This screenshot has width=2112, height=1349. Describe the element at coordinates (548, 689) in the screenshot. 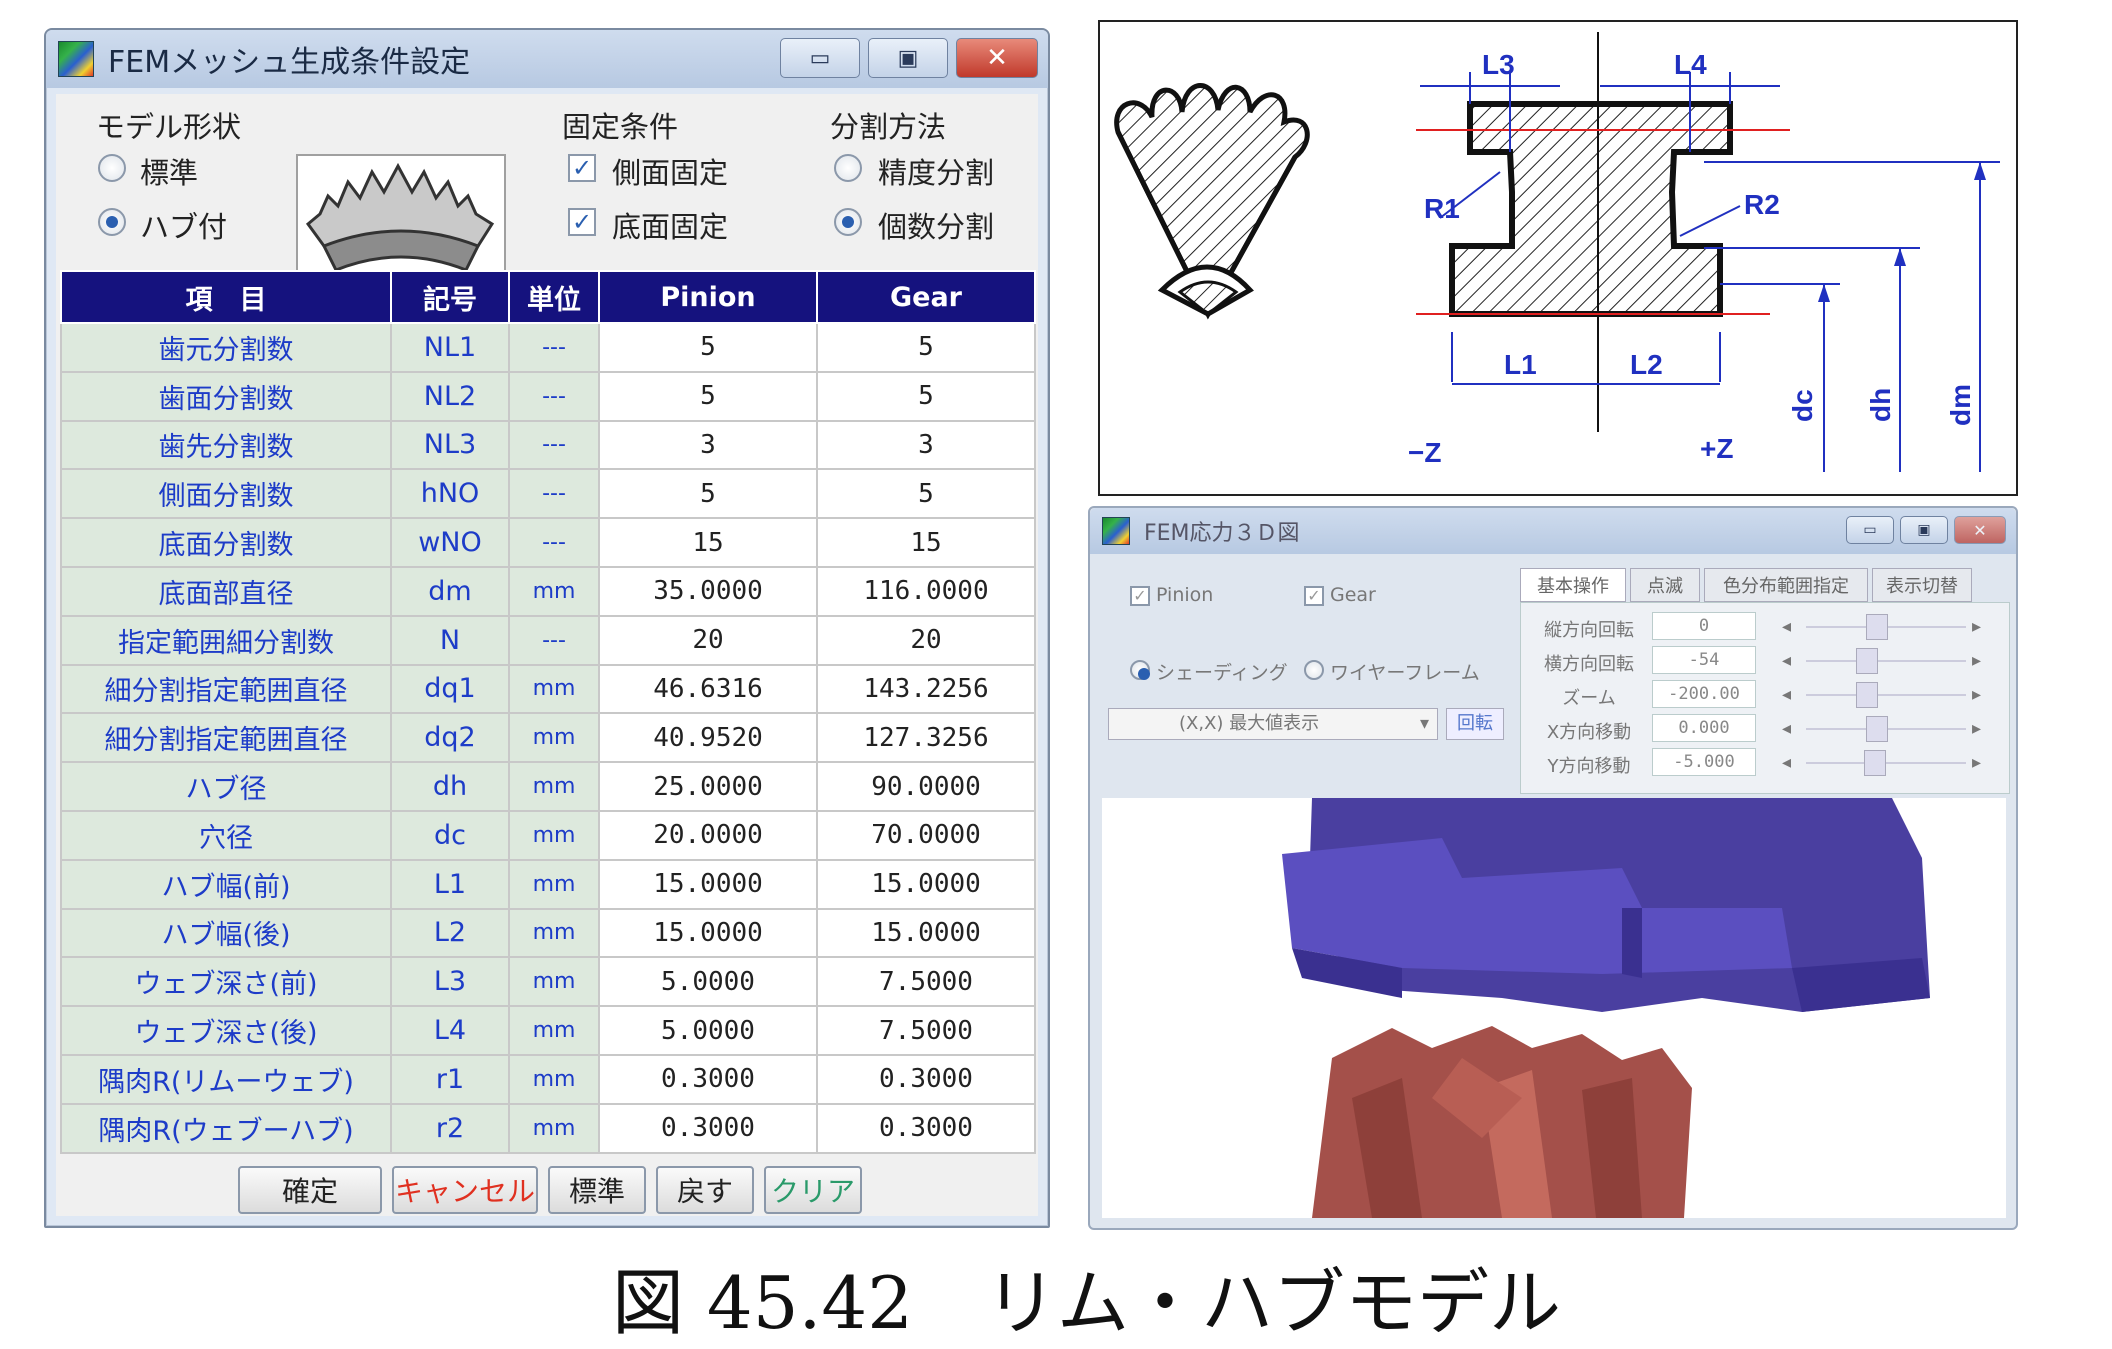

I see `table-row: 細分割指定範囲直径 dq1 mm 46.6316 143.2256` at that location.